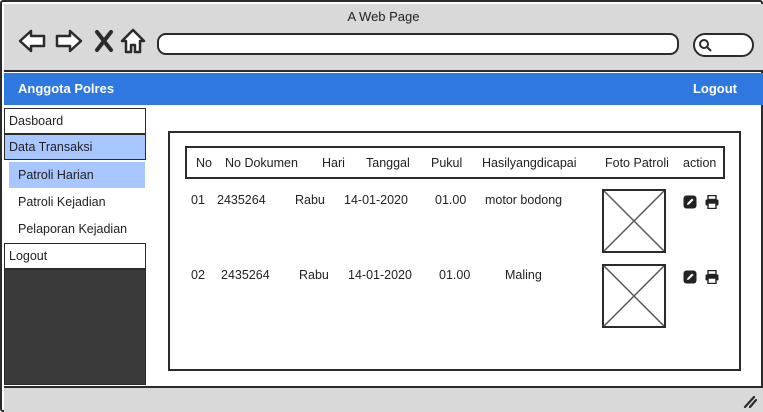 The height and width of the screenshot is (412, 763). I want to click on close-icon, so click(104, 41).